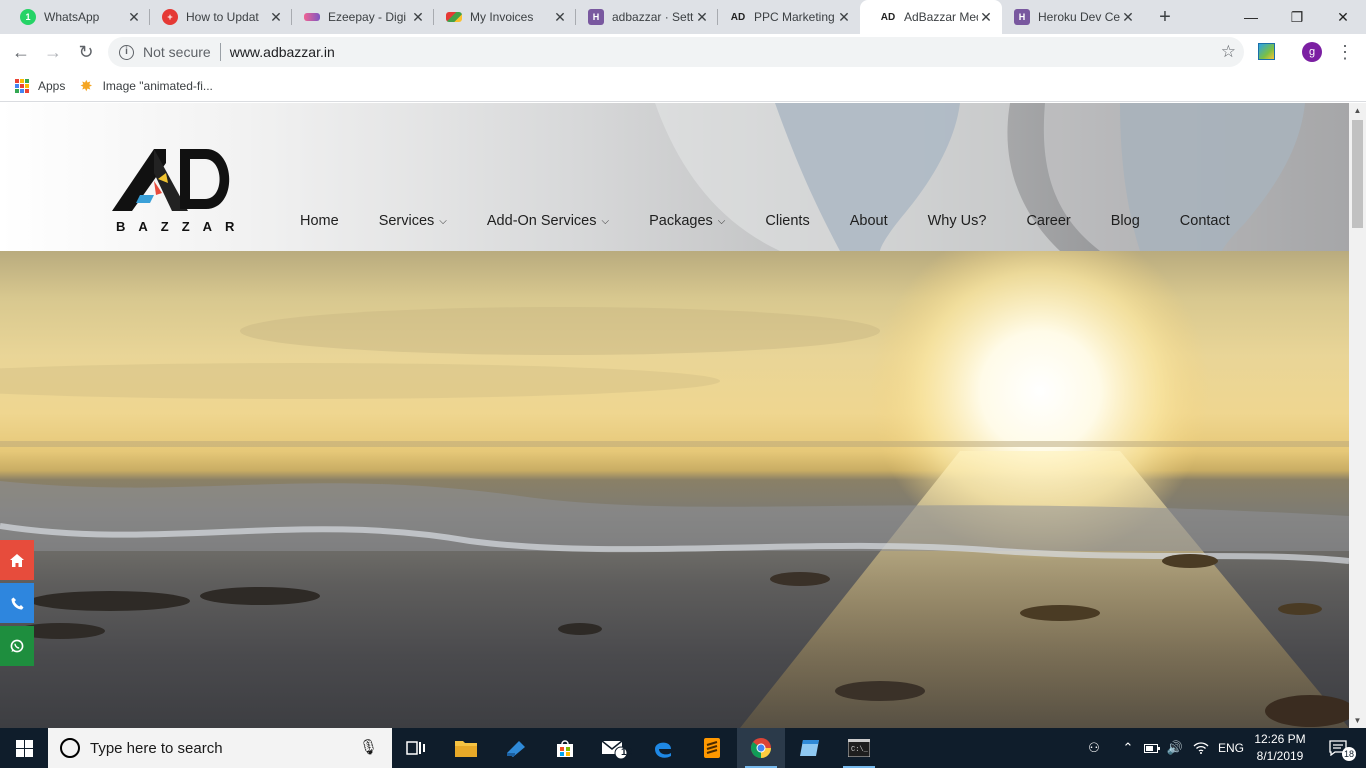  What do you see at coordinates (1266, 51) in the screenshot?
I see `extension-icon` at bounding box center [1266, 51].